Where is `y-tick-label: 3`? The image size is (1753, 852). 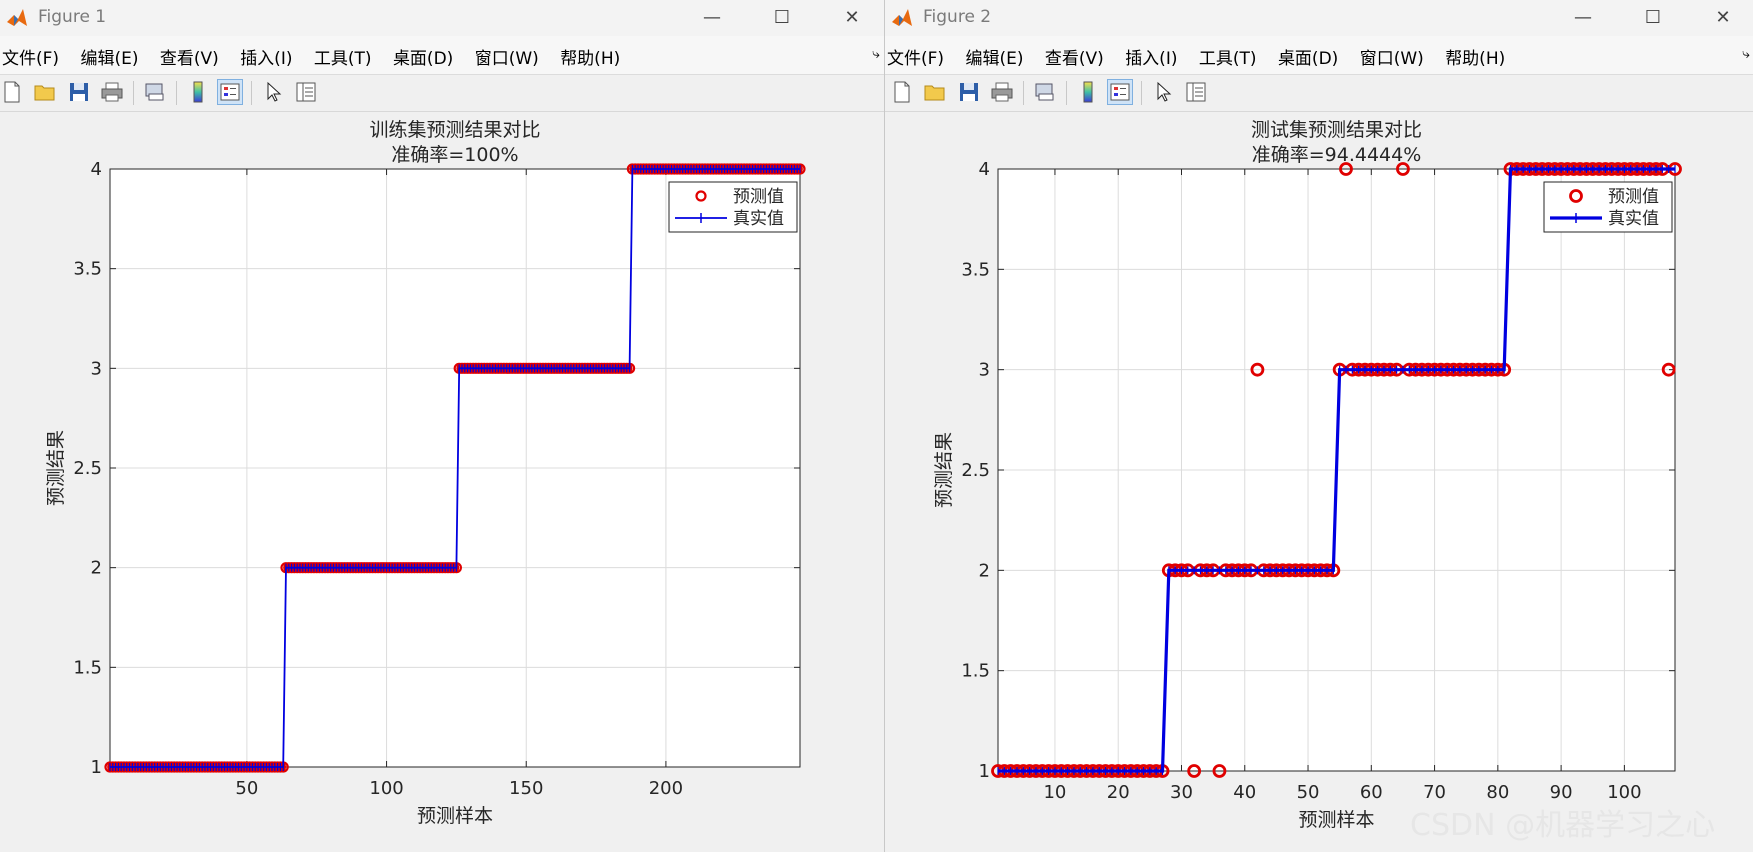 y-tick-label: 3 is located at coordinates (984, 370).